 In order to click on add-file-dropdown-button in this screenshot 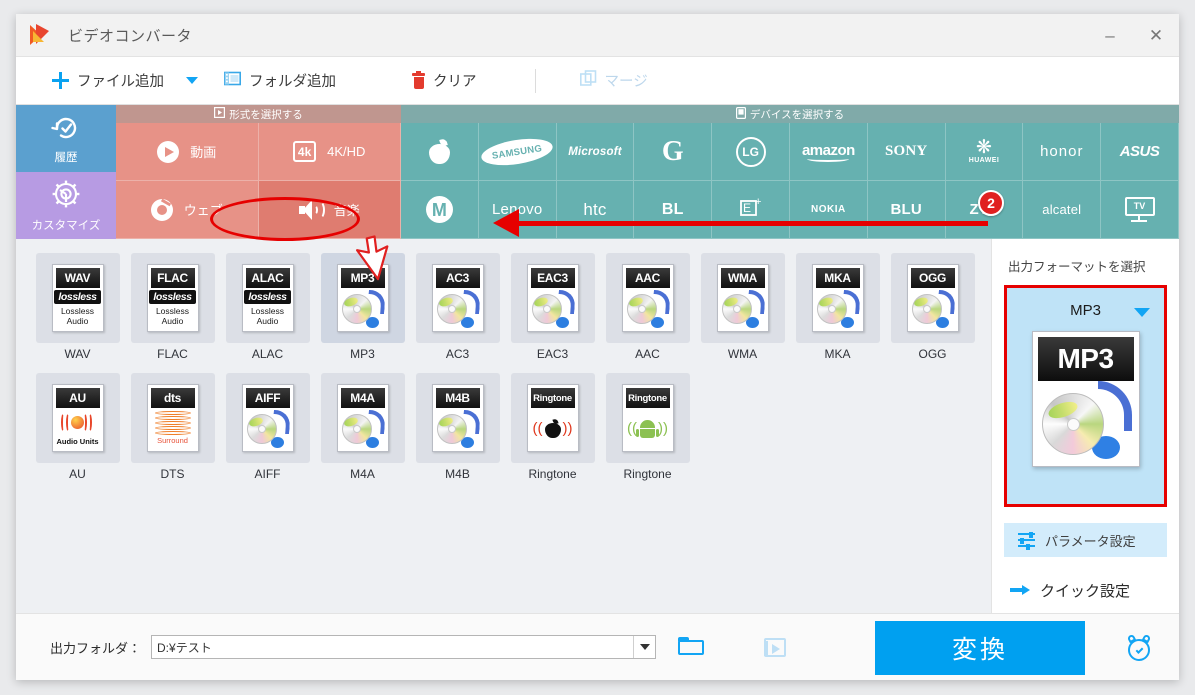, I will do `click(192, 80)`.